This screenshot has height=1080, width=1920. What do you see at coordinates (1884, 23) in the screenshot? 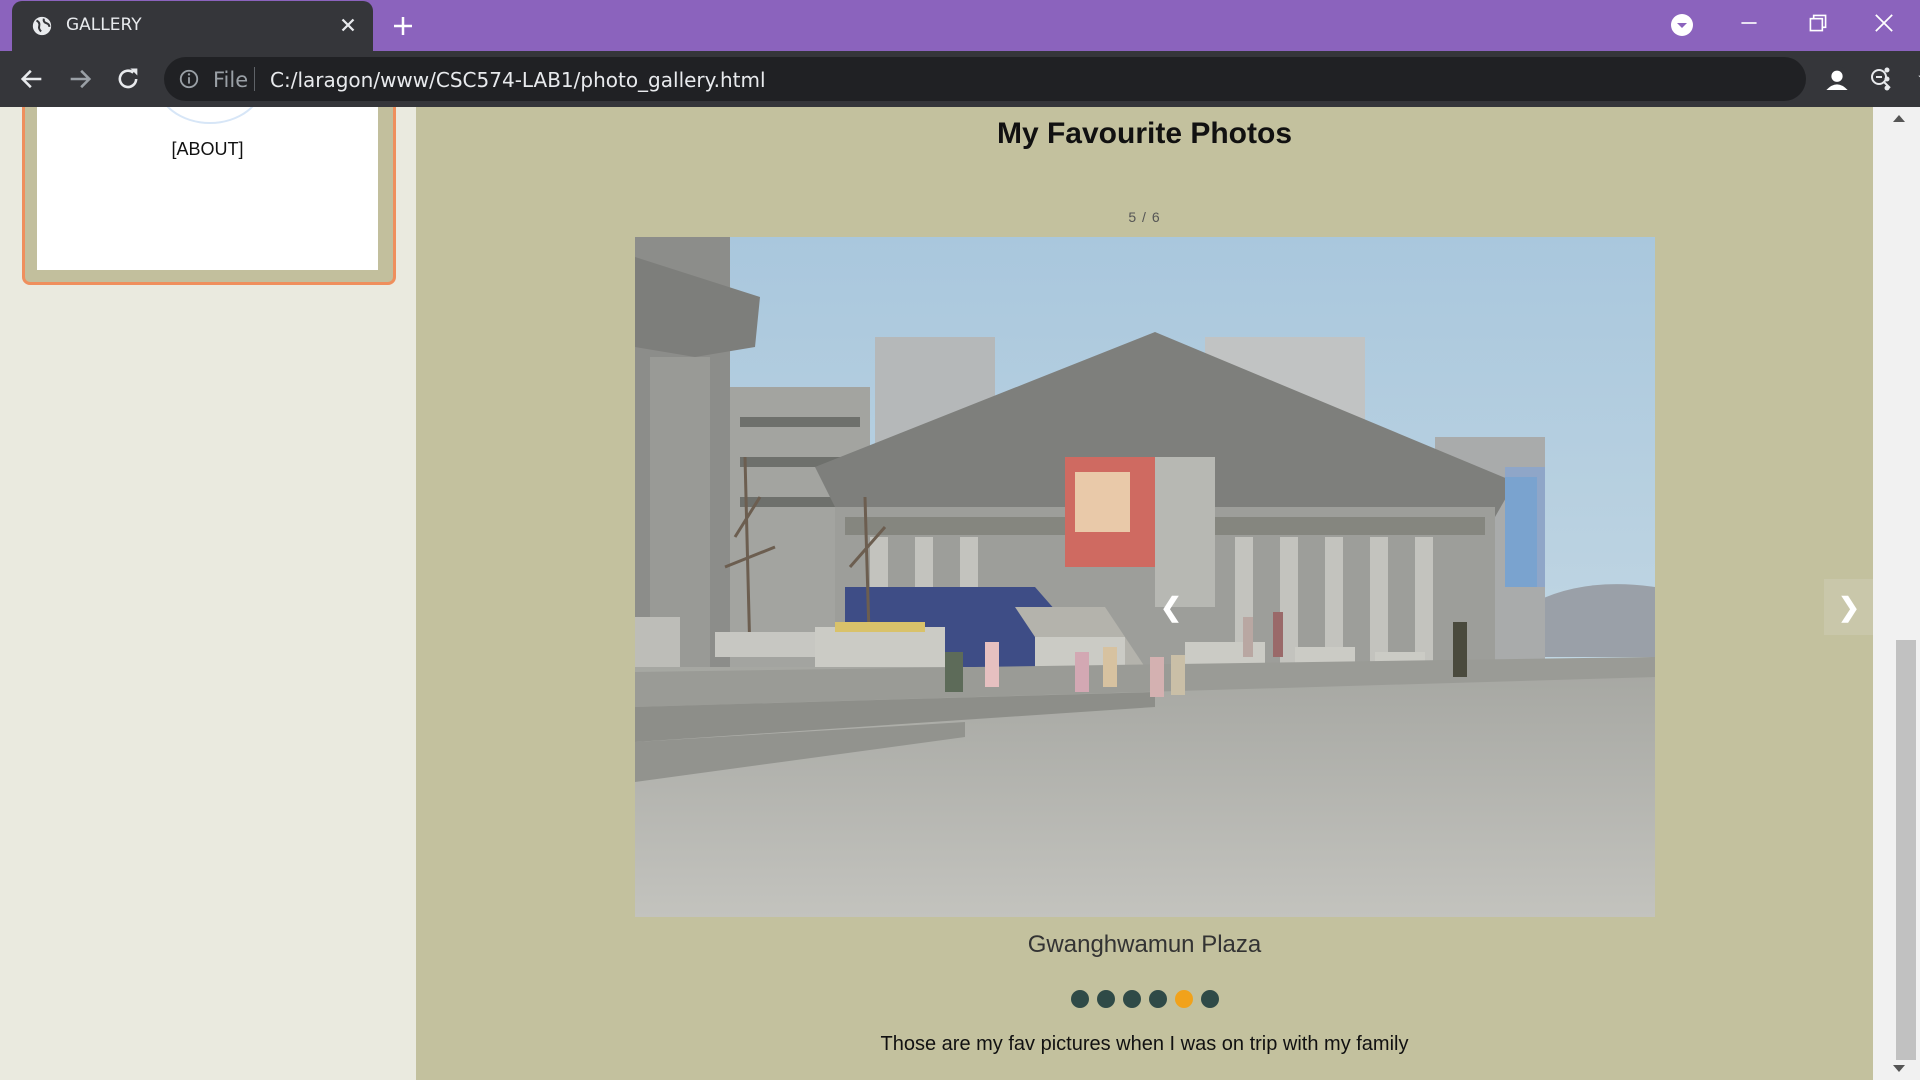
I see `window-close-icon` at bounding box center [1884, 23].